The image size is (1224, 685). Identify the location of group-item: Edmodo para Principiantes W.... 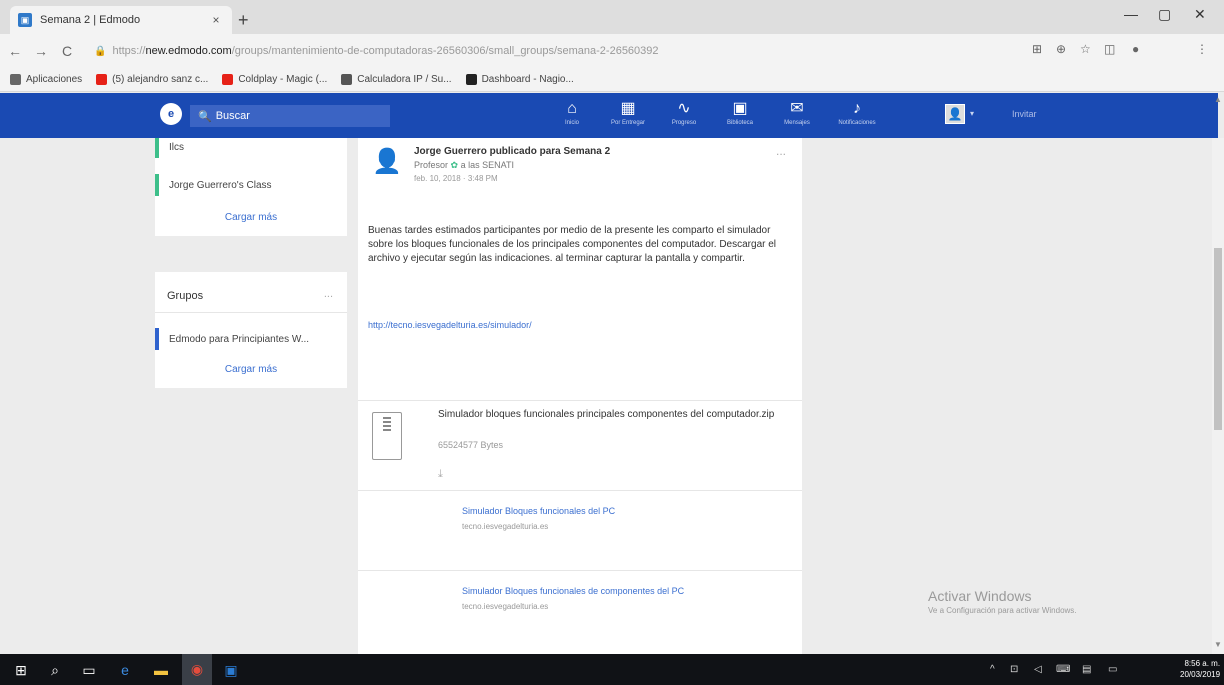
(239, 339).